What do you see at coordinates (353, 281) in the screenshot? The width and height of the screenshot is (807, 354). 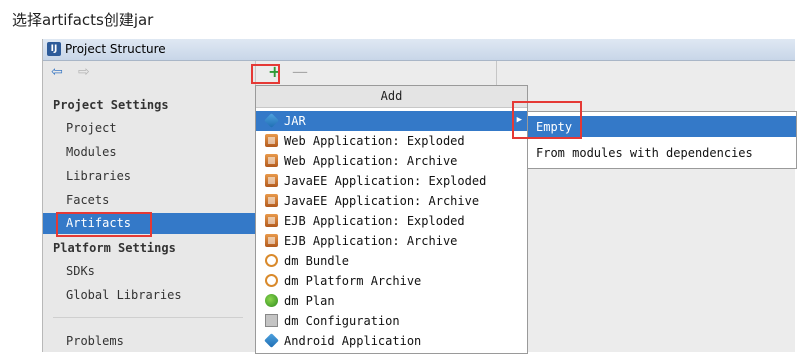 I see `menu-item-label: dm Platform Archive` at bounding box center [353, 281].